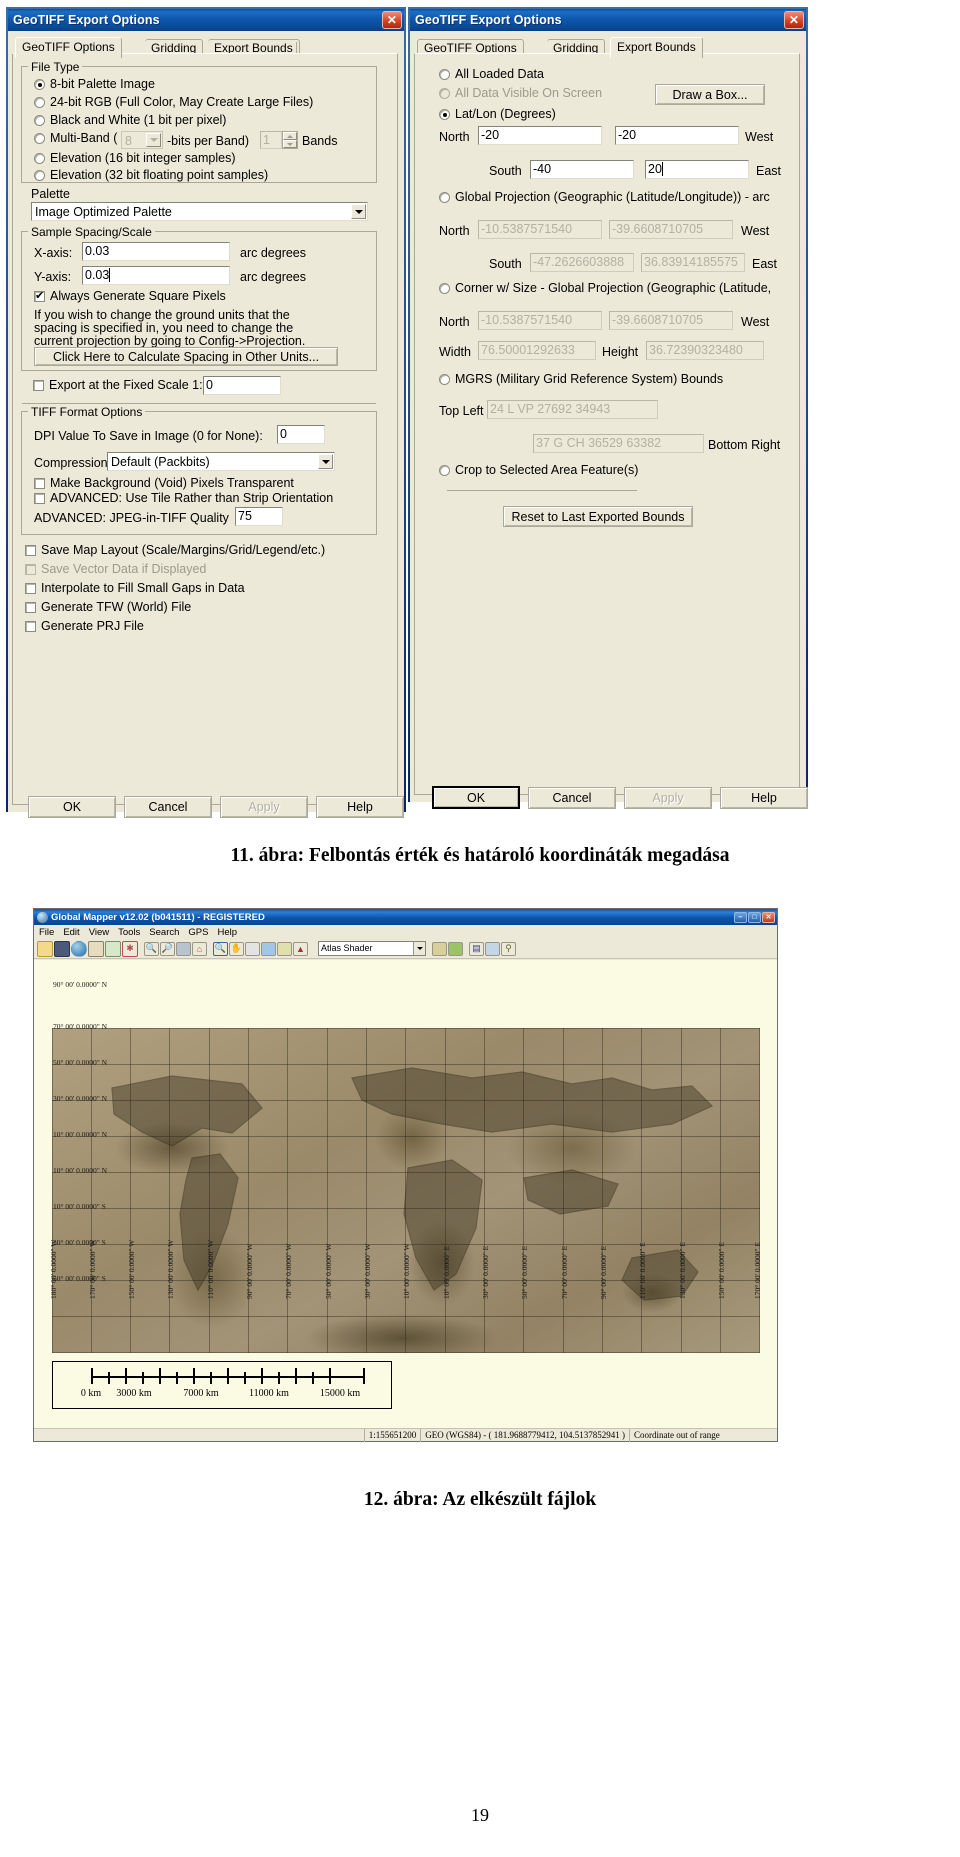  What do you see at coordinates (156, 251) in the screenshot?
I see `x-axis-input: 0.03` at bounding box center [156, 251].